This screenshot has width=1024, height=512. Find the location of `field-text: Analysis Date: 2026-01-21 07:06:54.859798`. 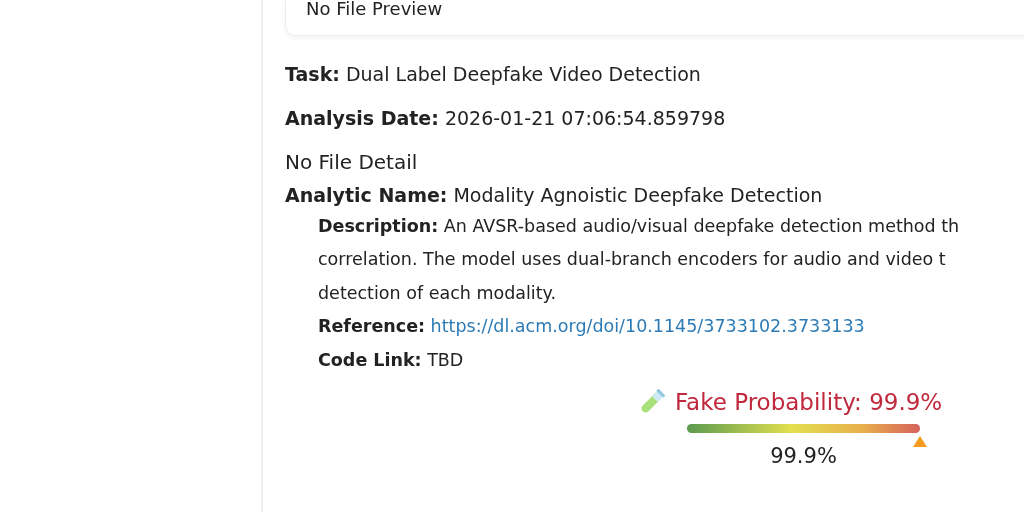

field-text: Analysis Date: 2026-01-21 07:06:54.859798 is located at coordinates (506, 118).